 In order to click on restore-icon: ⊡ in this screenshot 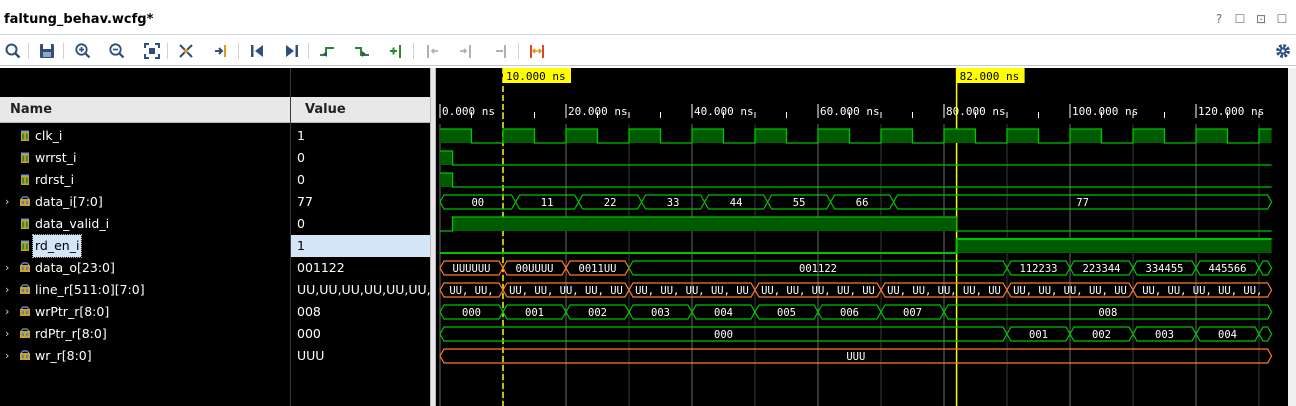, I will do `click(1261, 19)`.